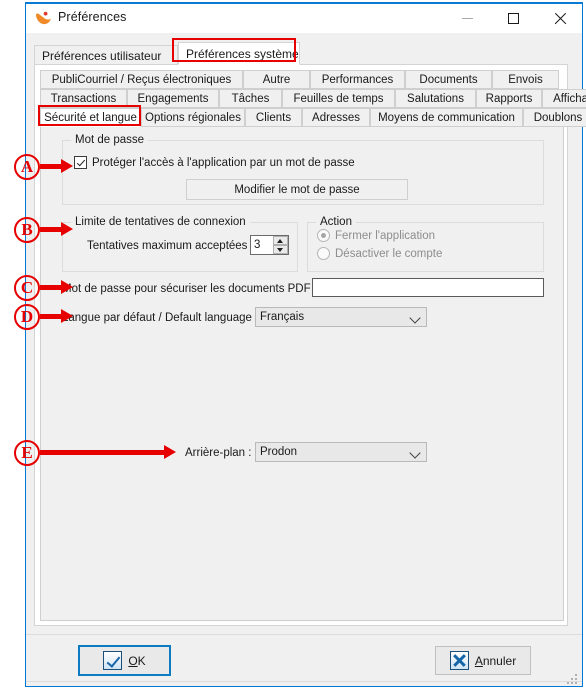  I want to click on tab-adresses: Adresses, so click(336, 117).